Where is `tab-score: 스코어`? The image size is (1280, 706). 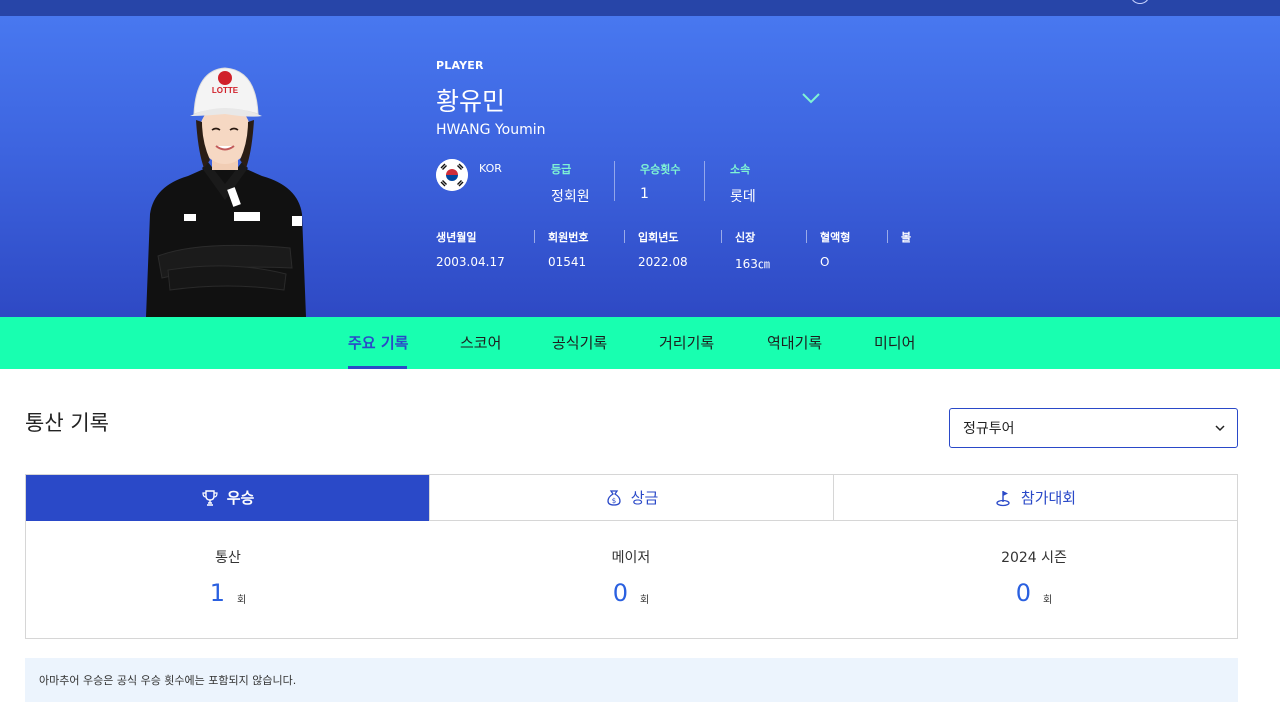
tab-score: 스코어 is located at coordinates (480, 342).